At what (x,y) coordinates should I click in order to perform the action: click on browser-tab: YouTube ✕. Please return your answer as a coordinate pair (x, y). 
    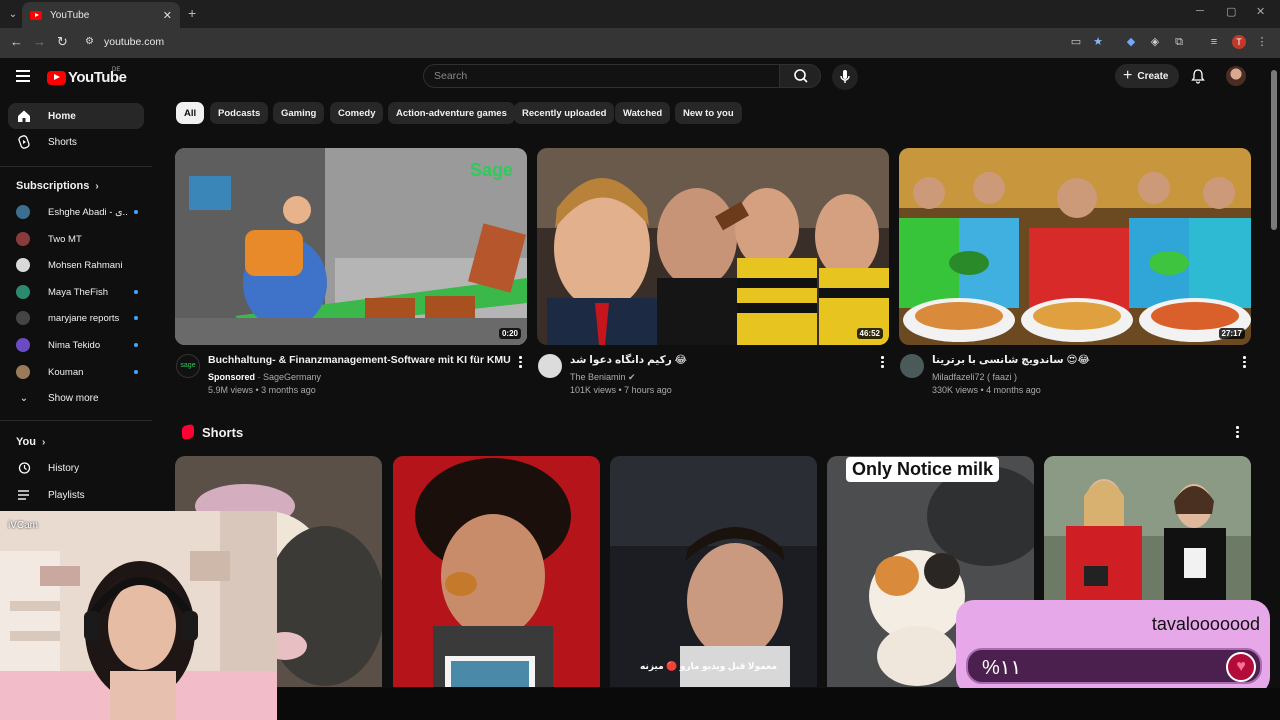
    Looking at the image, I should click on (101, 15).